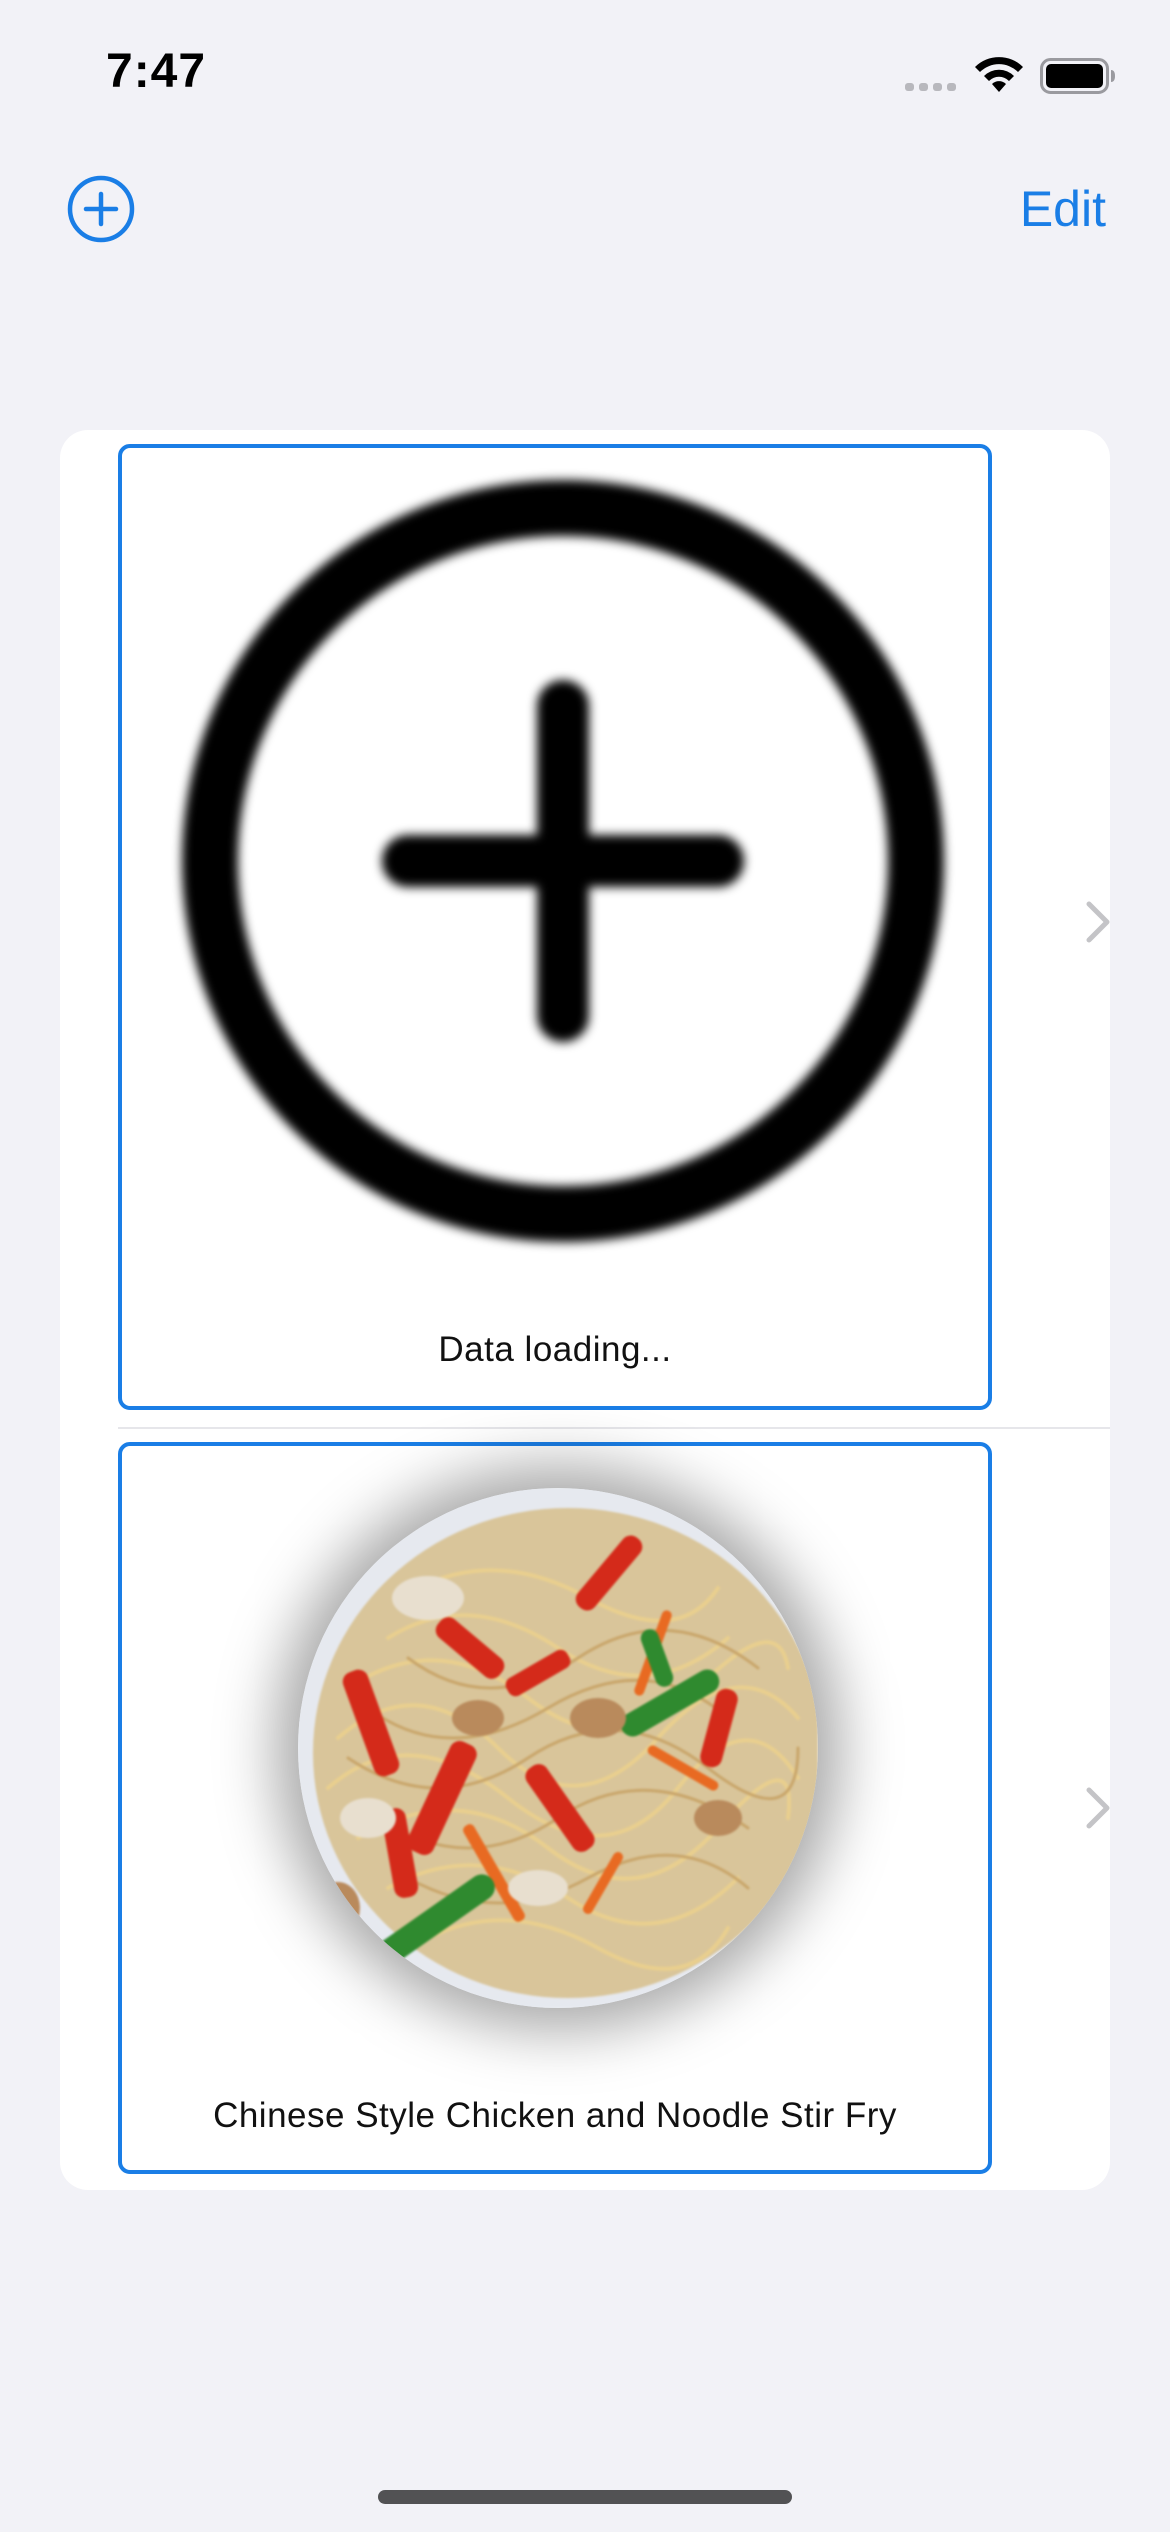 The width and height of the screenshot is (1170, 2532). I want to click on wifi-icon, so click(999, 76).